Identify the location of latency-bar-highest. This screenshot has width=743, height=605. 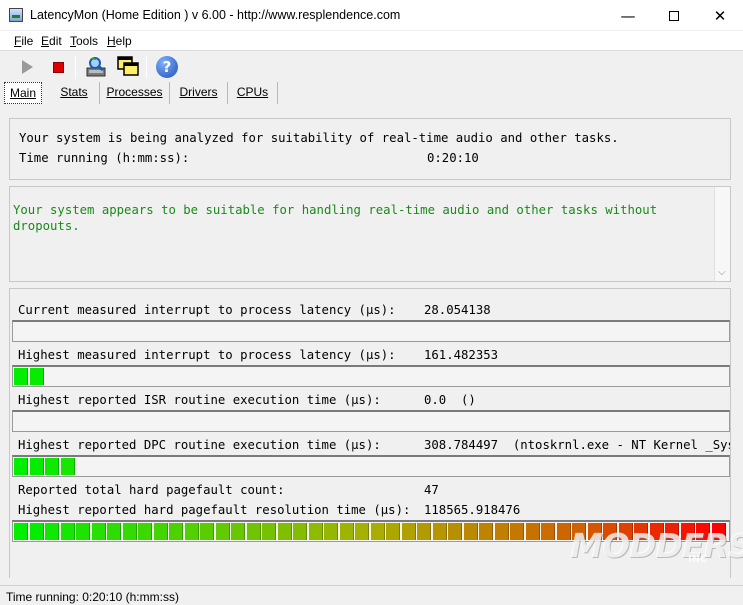
(371, 376).